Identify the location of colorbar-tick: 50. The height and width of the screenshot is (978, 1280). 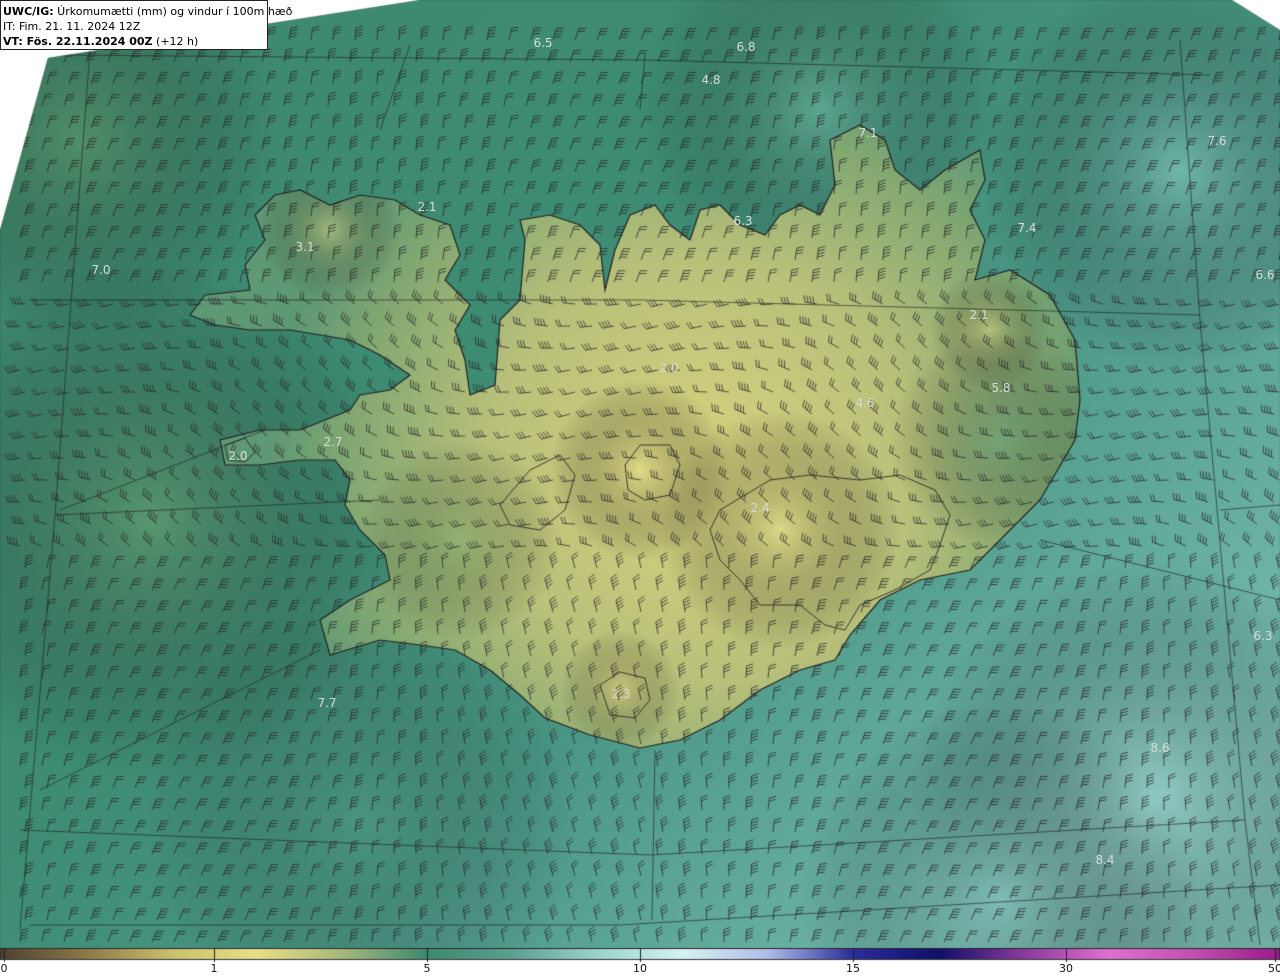
(1274, 968).